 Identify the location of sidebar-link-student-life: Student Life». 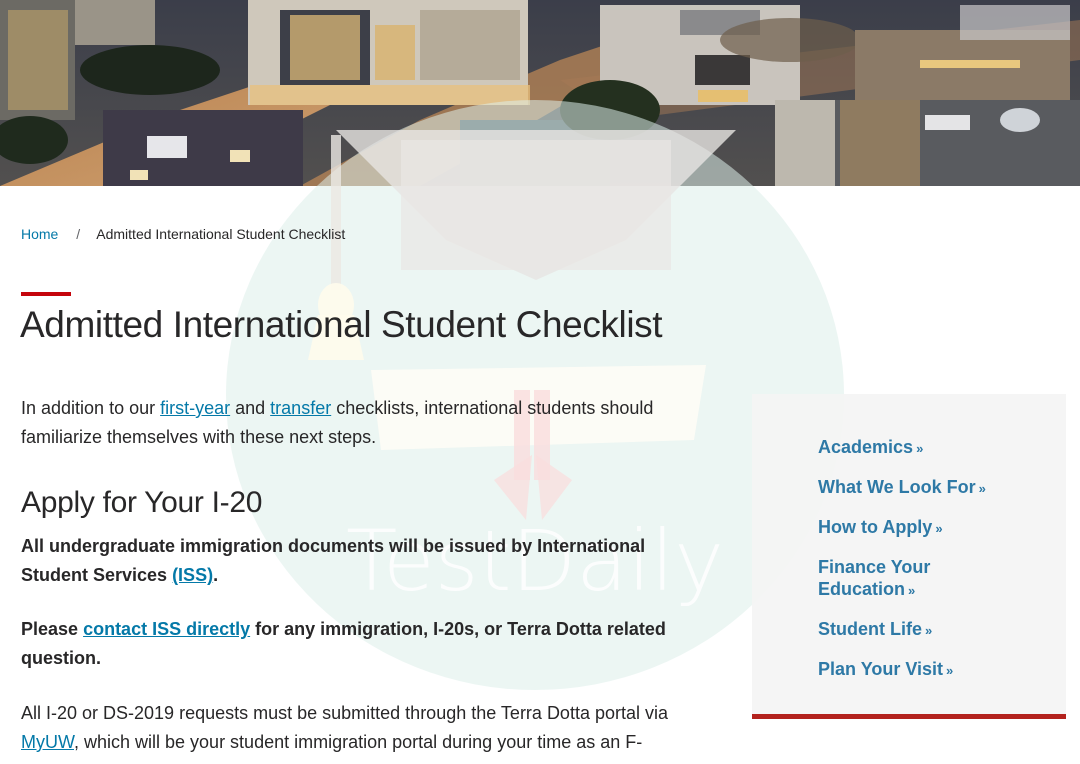
(875, 629).